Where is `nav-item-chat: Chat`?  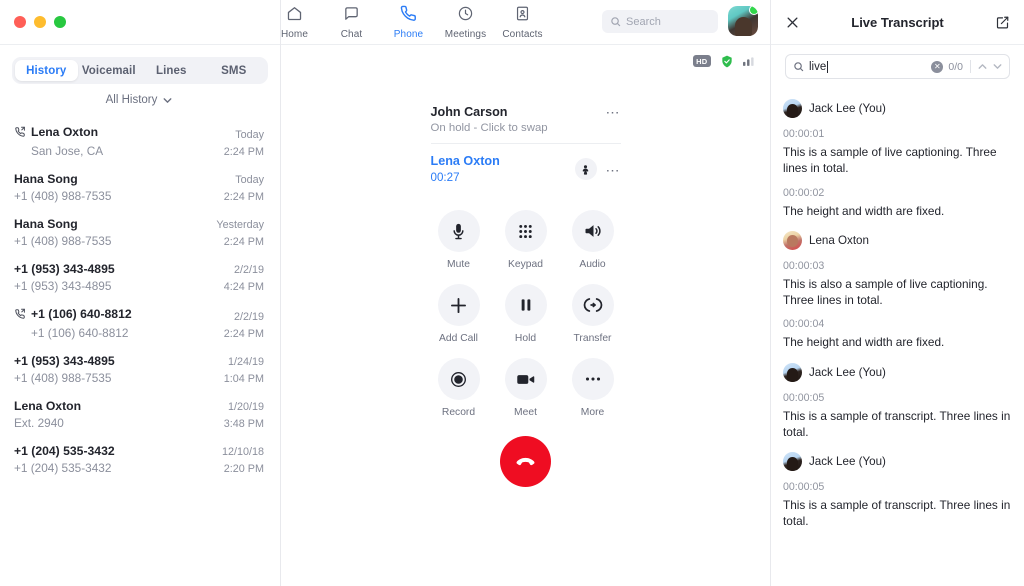 nav-item-chat: Chat is located at coordinates (351, 22).